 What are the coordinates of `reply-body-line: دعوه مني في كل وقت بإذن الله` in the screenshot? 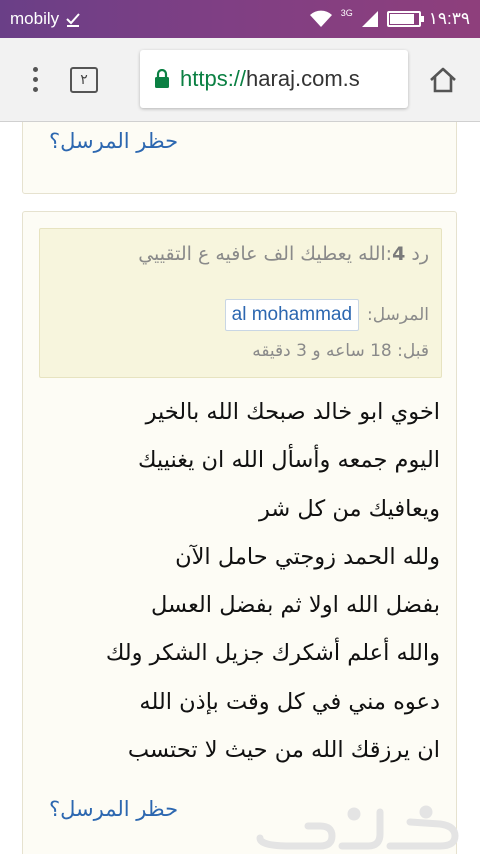 It's located at (289, 701).